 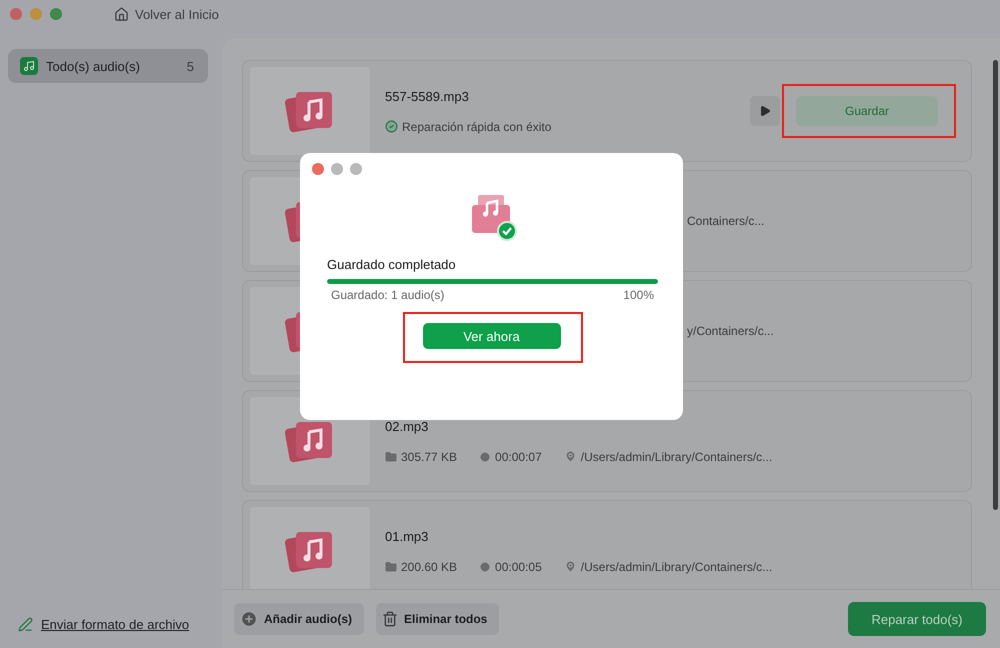 What do you see at coordinates (166, 14) in the screenshot?
I see `home-link: Volver al Inicio` at bounding box center [166, 14].